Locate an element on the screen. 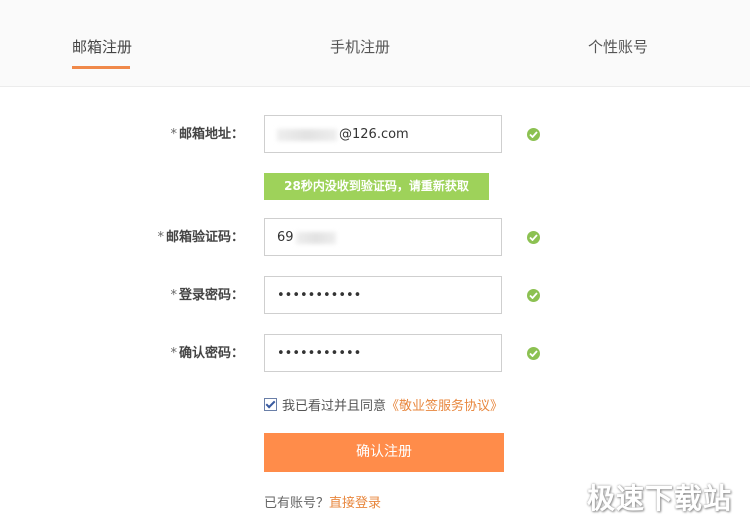  agreement-text: 我已看过并且同意 is located at coordinates (334, 406).